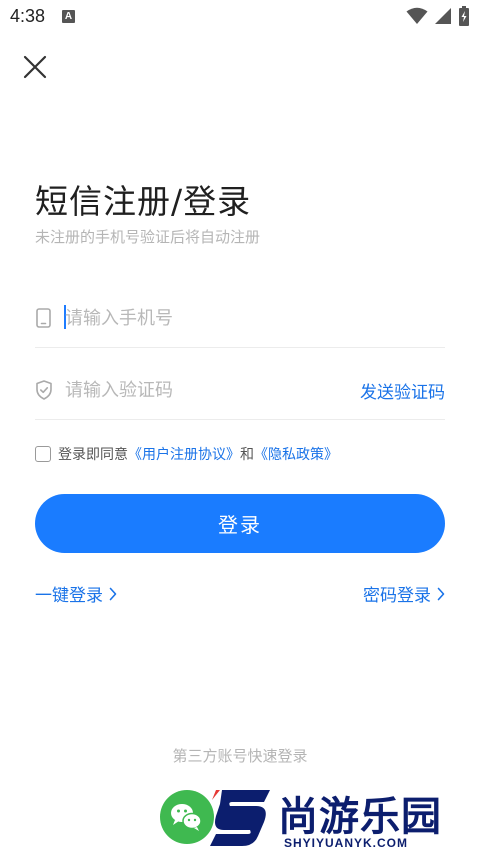 The image size is (480, 855). I want to click on one-click-login-link: 一键登录, so click(76, 593).